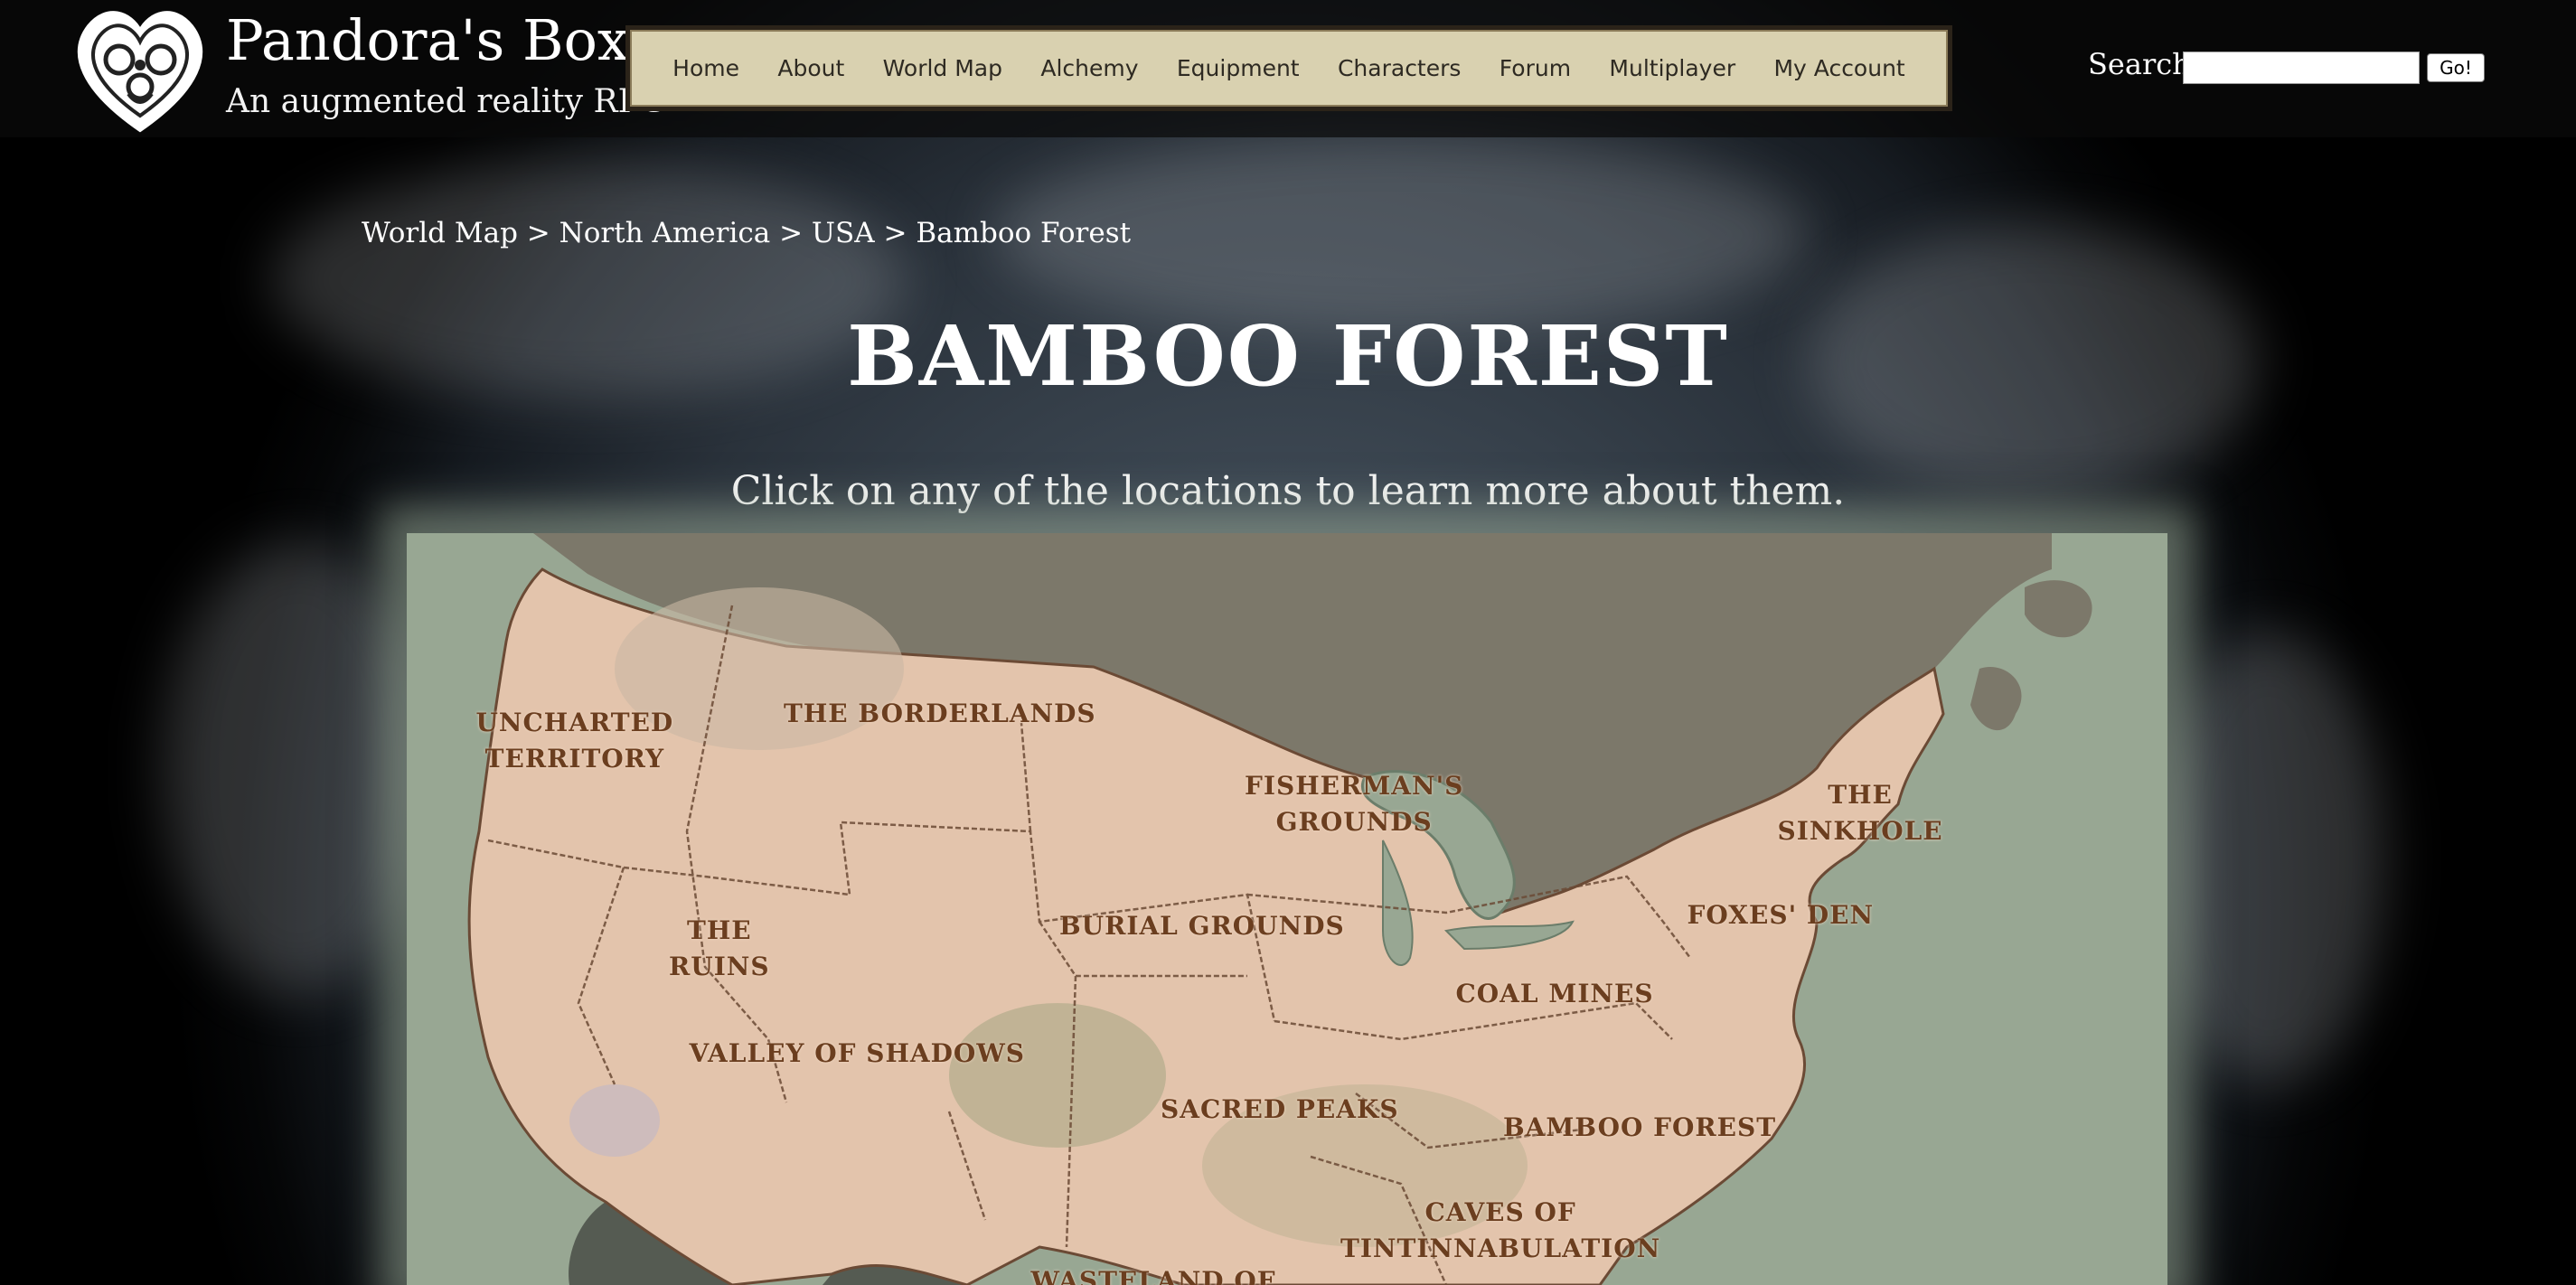  Describe the element at coordinates (706, 68) in the screenshot. I see `nav-home: Home` at that location.